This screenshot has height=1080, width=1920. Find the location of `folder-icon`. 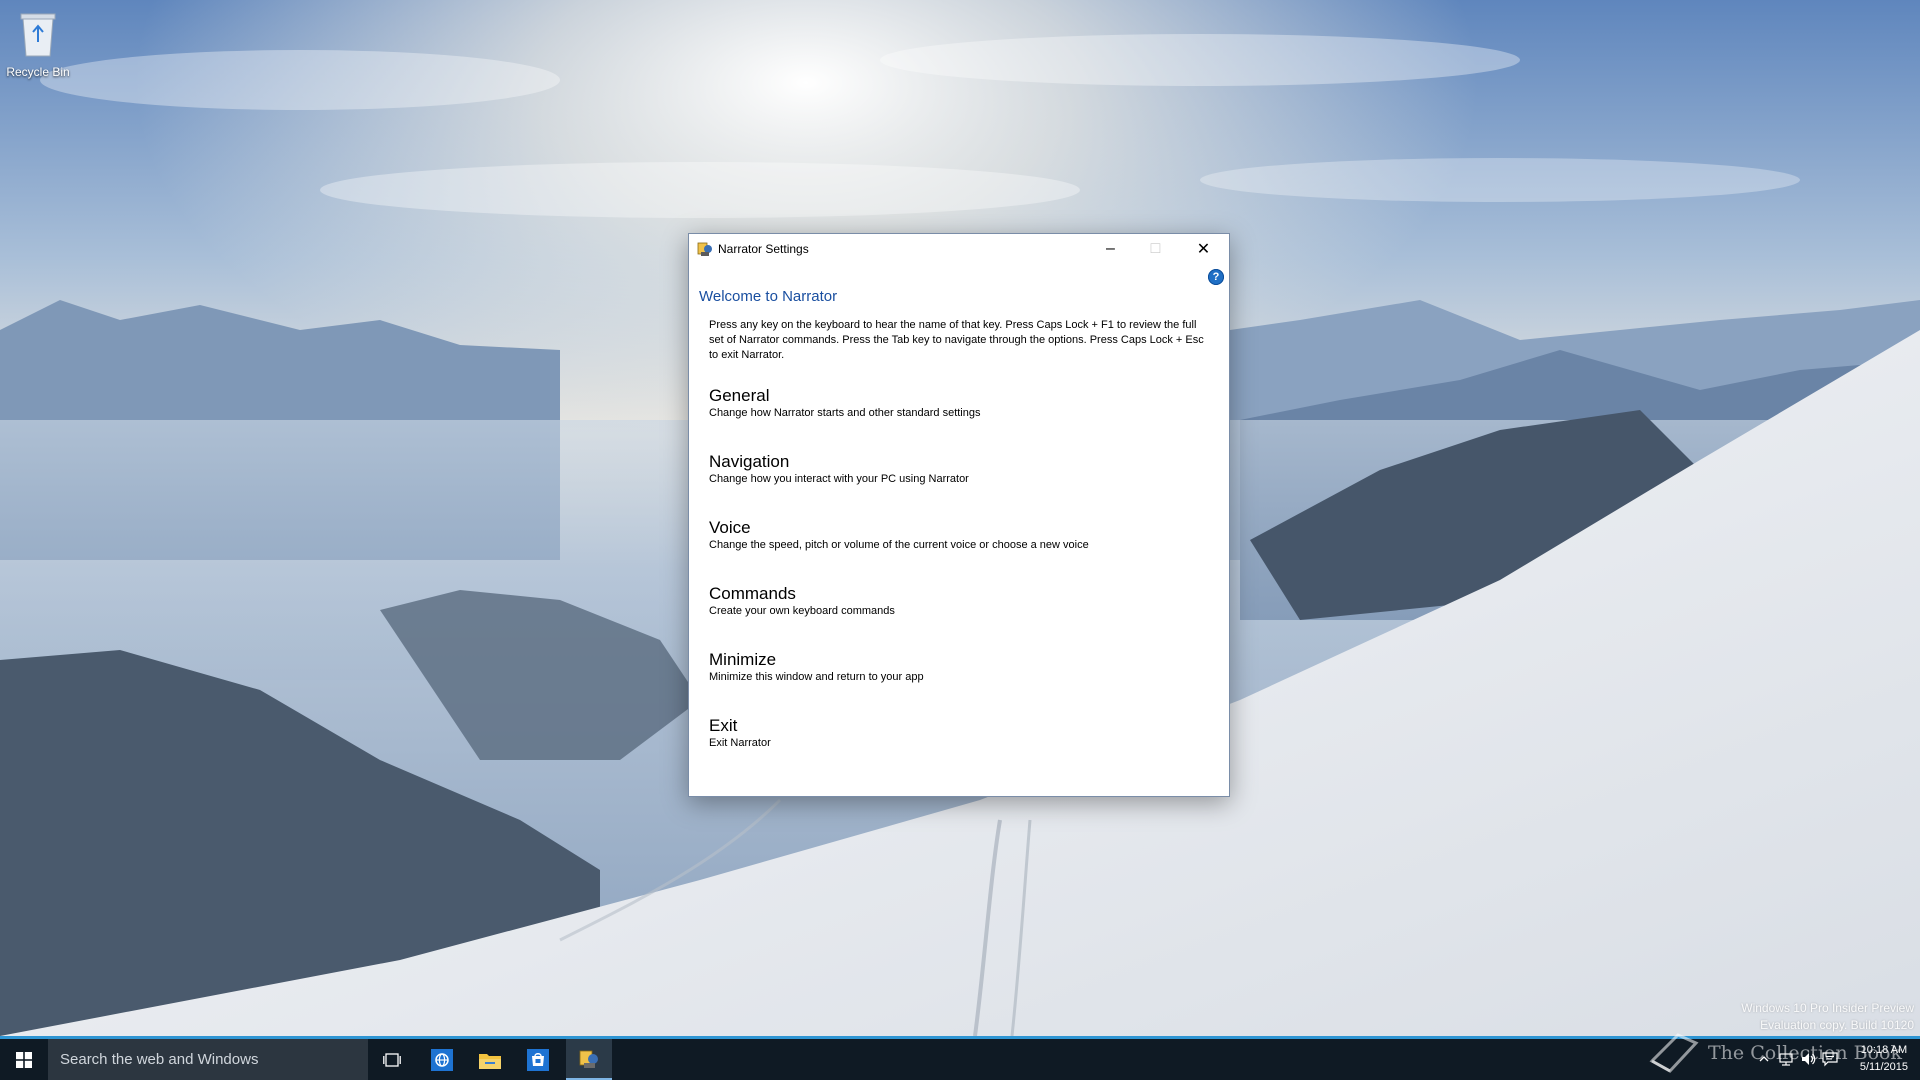

folder-icon is located at coordinates (490, 1061).